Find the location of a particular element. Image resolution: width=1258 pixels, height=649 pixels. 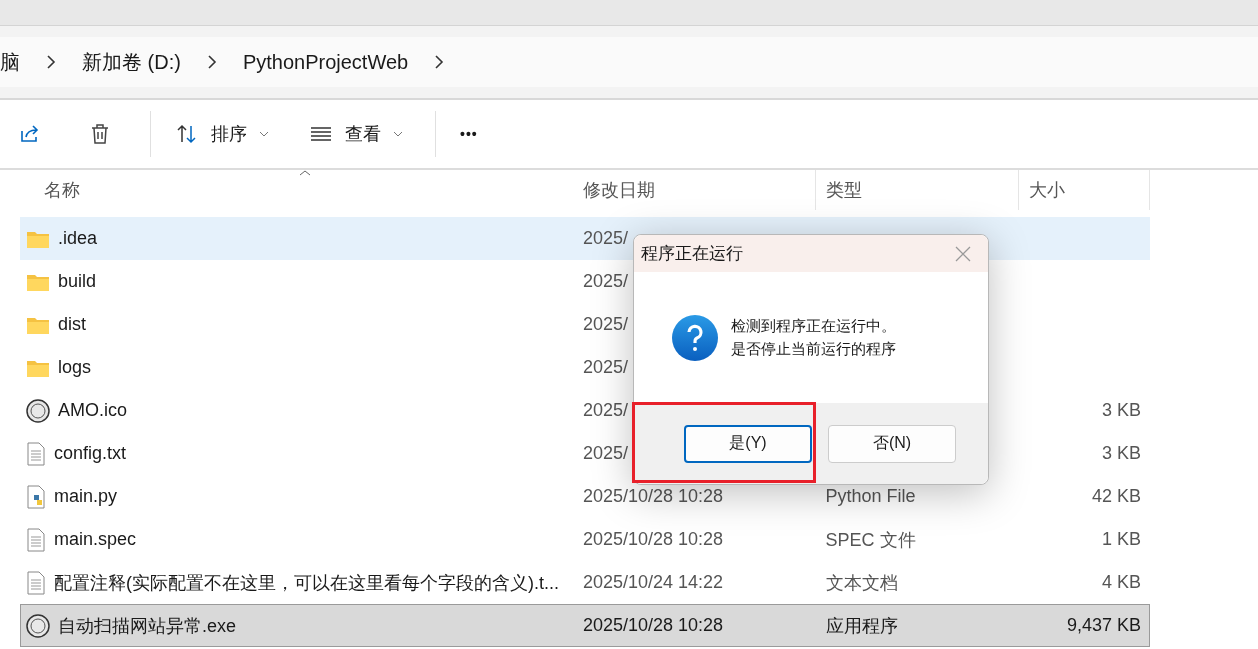

file-name: config.txt is located at coordinates (90, 453).